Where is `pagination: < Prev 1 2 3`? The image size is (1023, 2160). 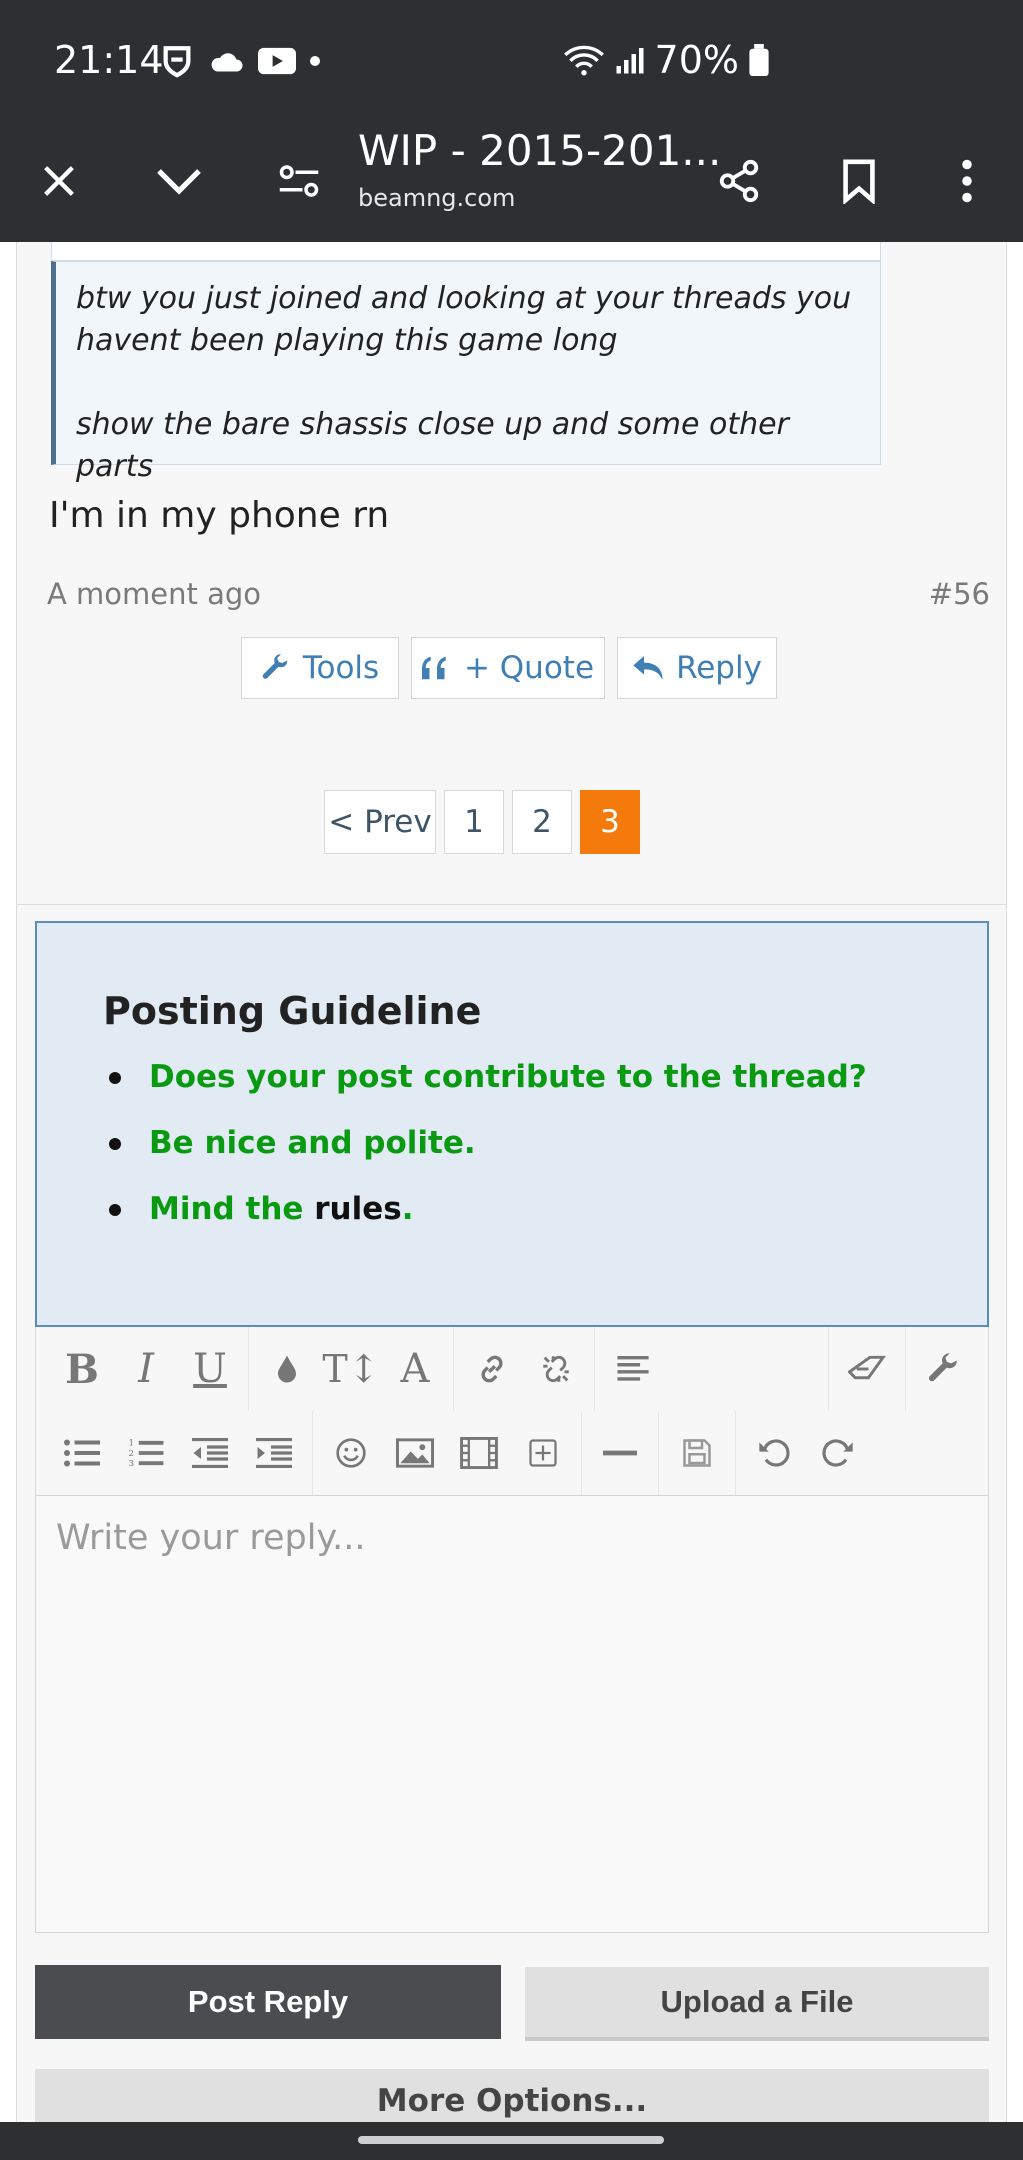 pagination: < Prev 1 2 3 is located at coordinates (486, 822).